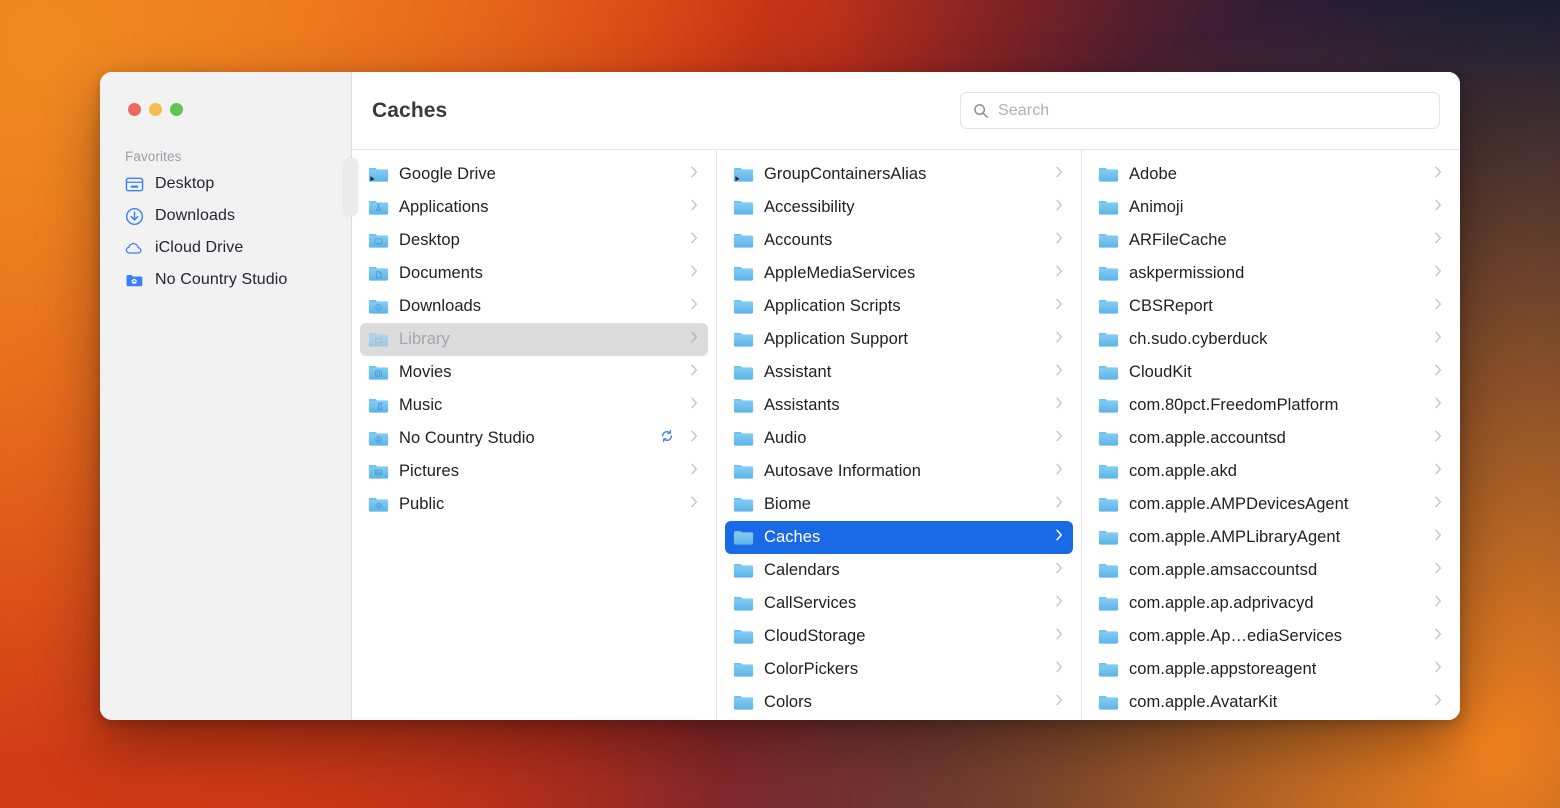 The width and height of the screenshot is (1560, 808). I want to click on close-button, so click(134, 109).